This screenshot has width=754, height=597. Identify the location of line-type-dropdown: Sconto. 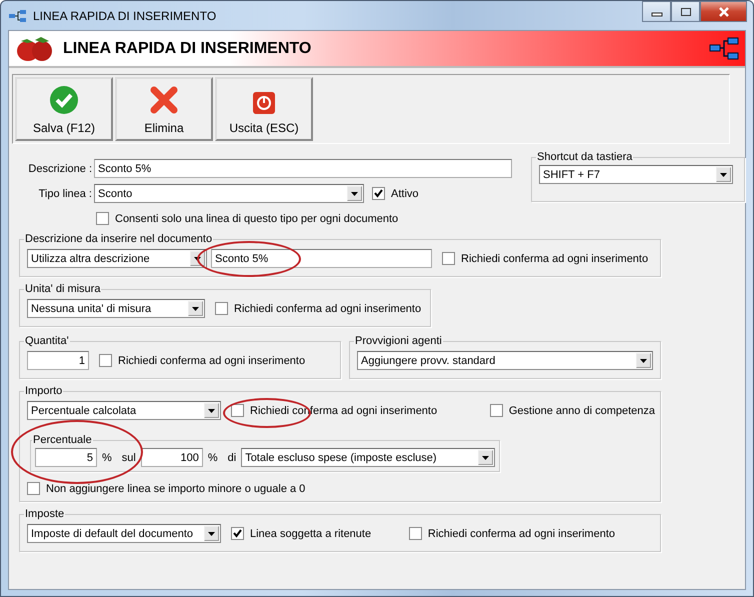
(229, 193).